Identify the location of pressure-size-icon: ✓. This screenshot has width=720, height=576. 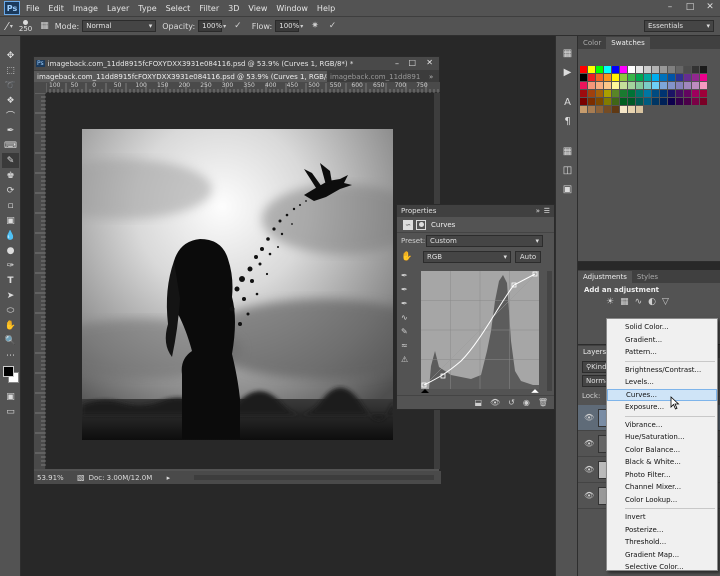
(333, 26).